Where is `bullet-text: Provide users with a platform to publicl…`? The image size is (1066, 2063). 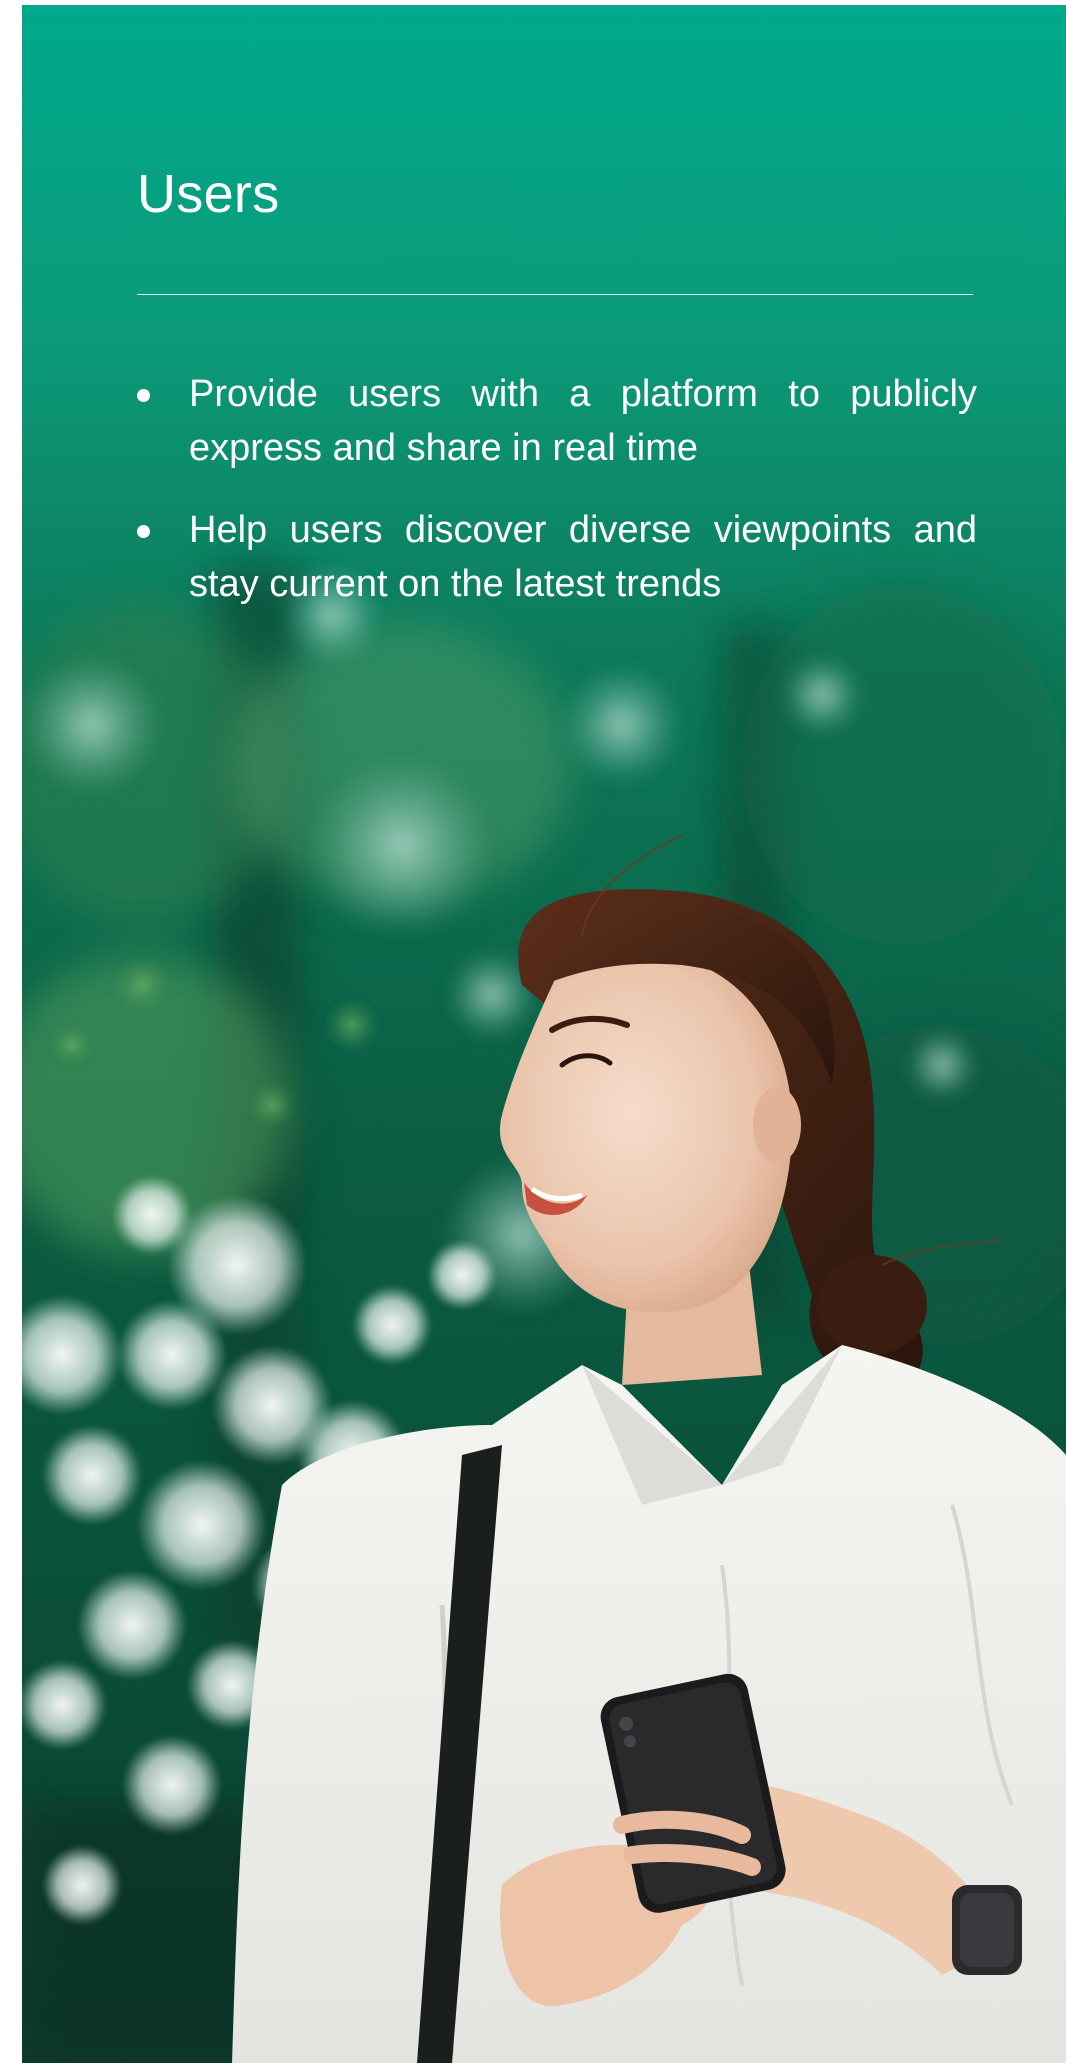
bullet-text: Provide users with a platform to publicl… is located at coordinates (583, 421).